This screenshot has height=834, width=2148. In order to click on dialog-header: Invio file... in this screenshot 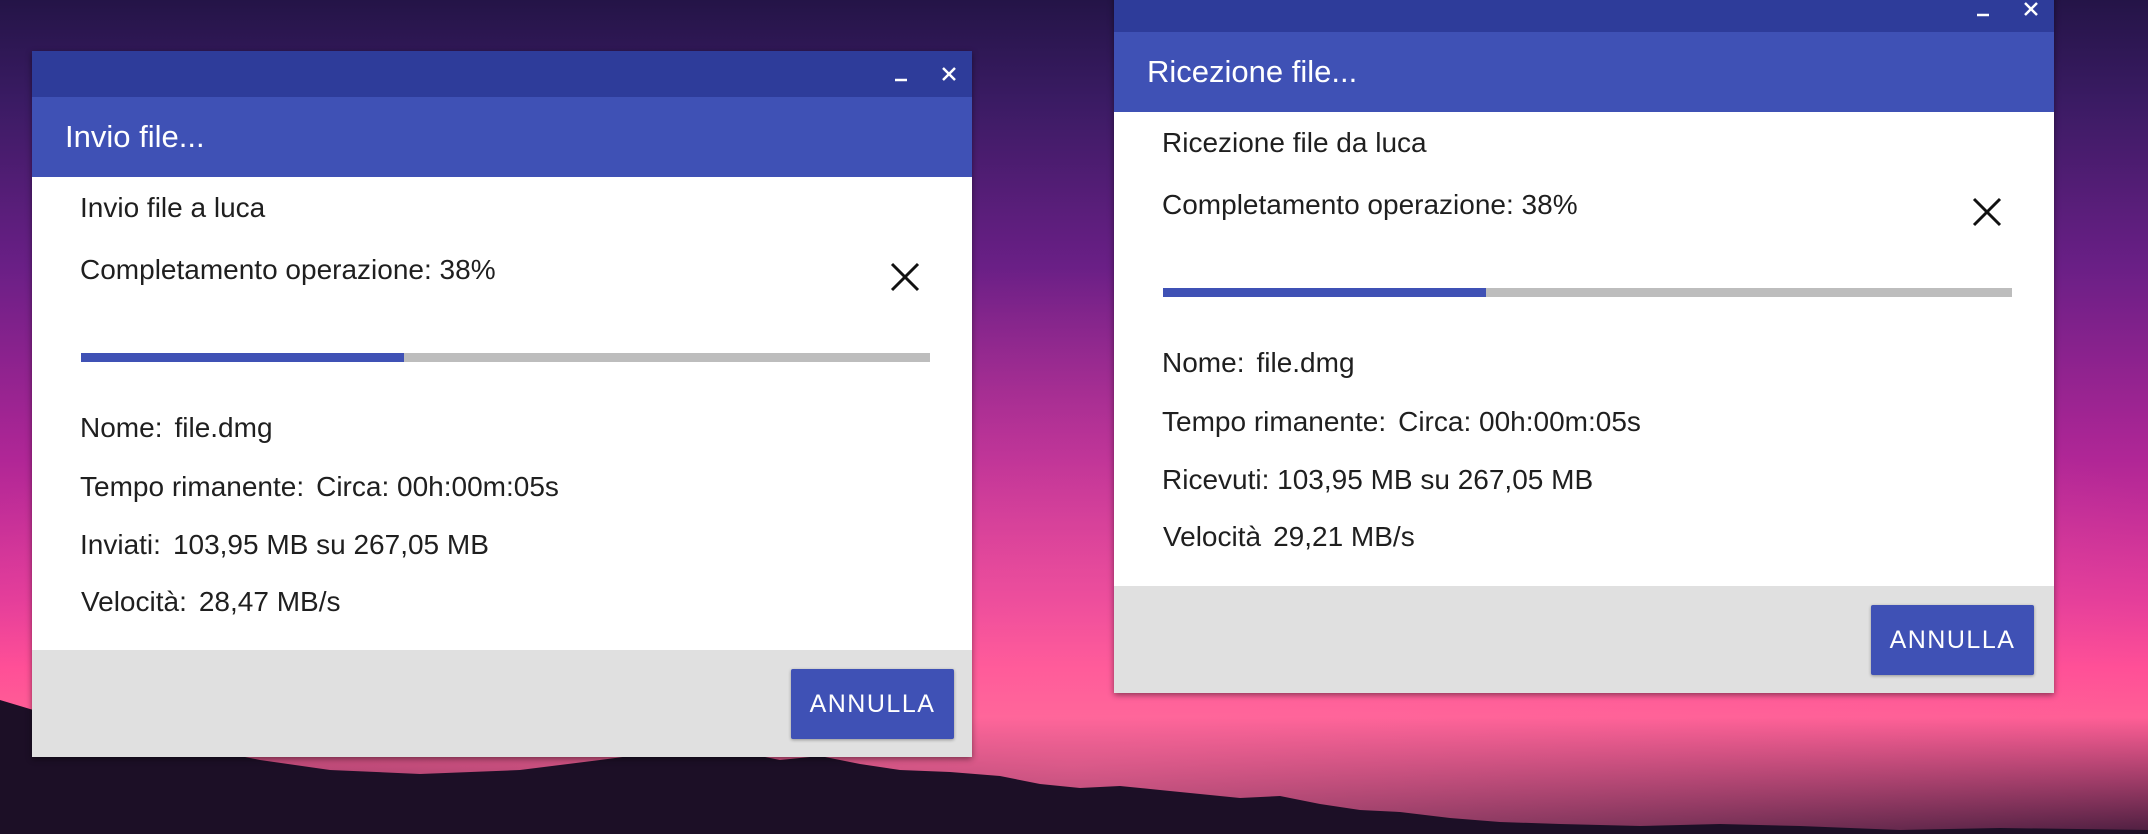, I will do `click(502, 137)`.